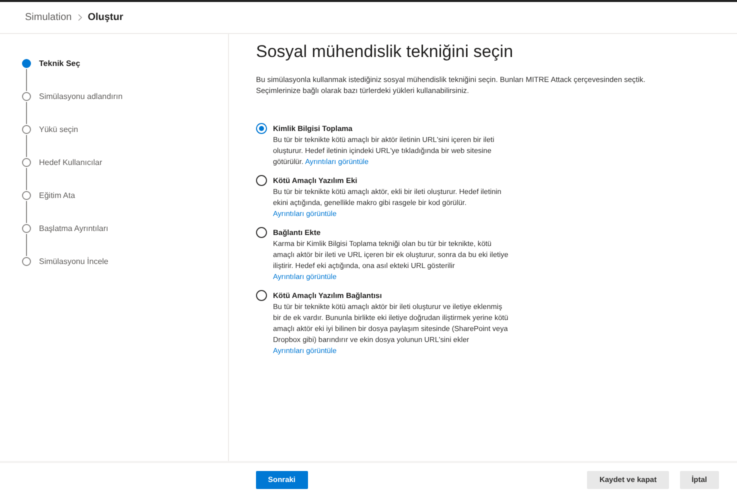 Image resolution: width=737 pixels, height=496 pixels. Describe the element at coordinates (81, 96) in the screenshot. I see `step-label: Simülasyonu adlandırın` at that location.